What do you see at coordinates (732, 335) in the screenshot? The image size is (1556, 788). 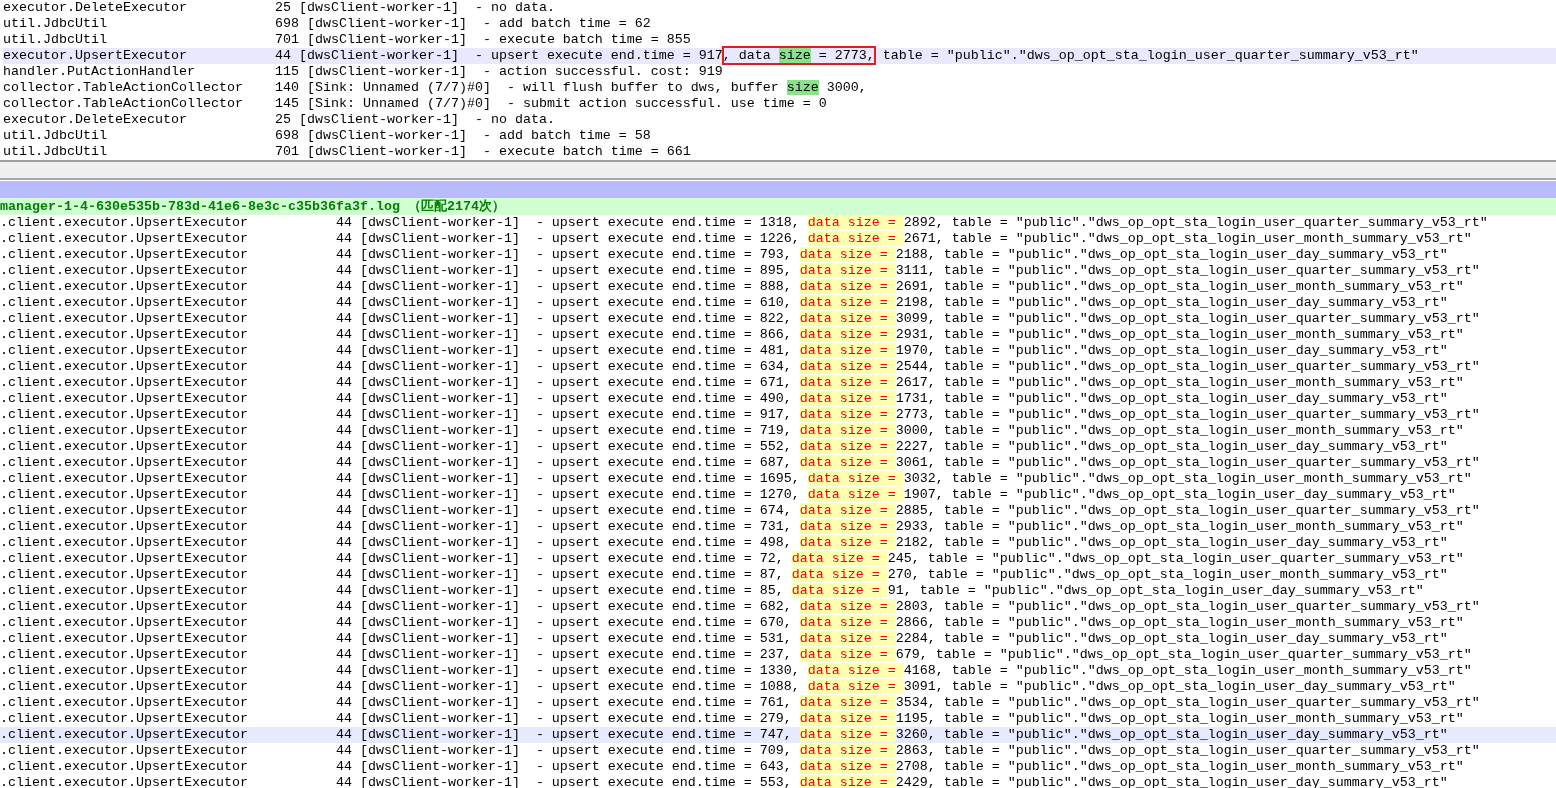 I see `log-line: .client.executor.UpsertExecutor 44 [dwsClient-worker-1] - upsert execute end.time = 866, data size = 2931, table = "public"."dws_op_opt_sta_login_user_month_summary_v53_rt"` at bounding box center [732, 335].